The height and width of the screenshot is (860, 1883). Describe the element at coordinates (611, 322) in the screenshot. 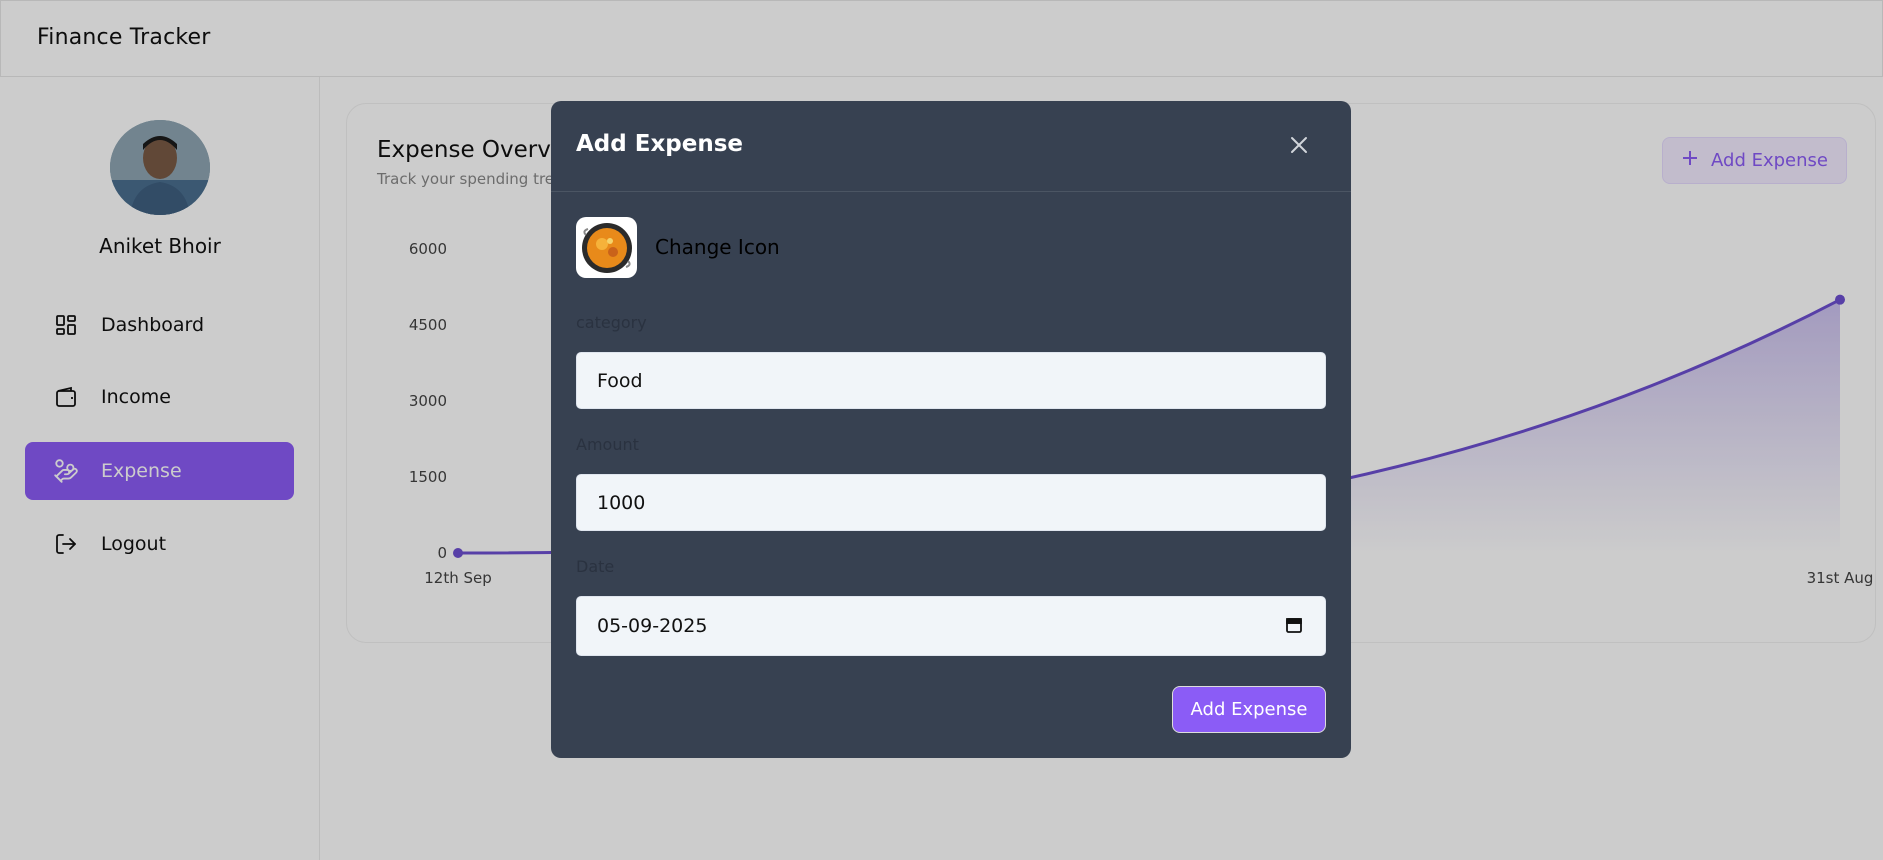

I see `category-label: category` at that location.